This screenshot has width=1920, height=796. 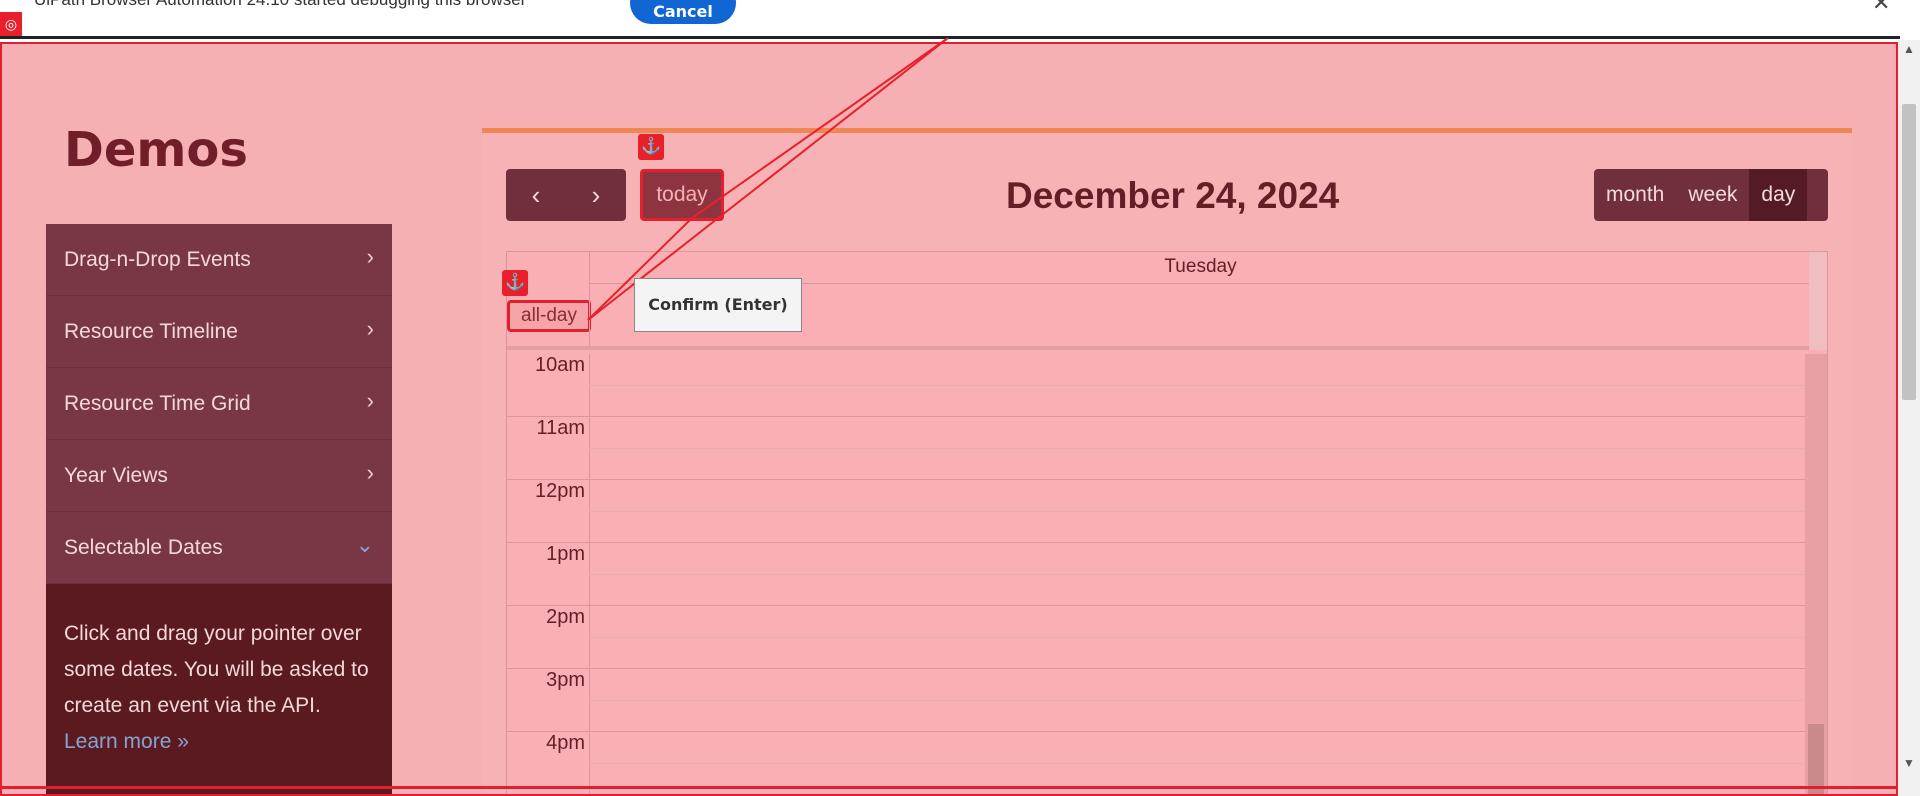 What do you see at coordinates (1909, 252) in the screenshot?
I see `scrollbar-thumb` at bounding box center [1909, 252].